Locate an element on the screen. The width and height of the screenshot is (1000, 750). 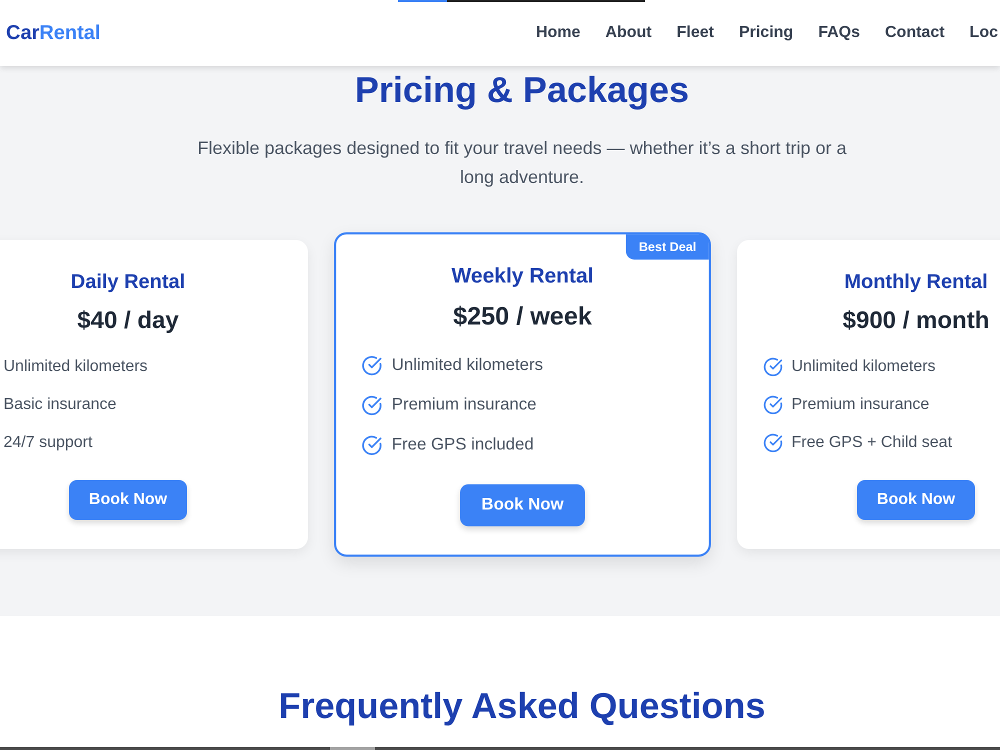
plan-feature: Free GPS included is located at coordinates (462, 445).